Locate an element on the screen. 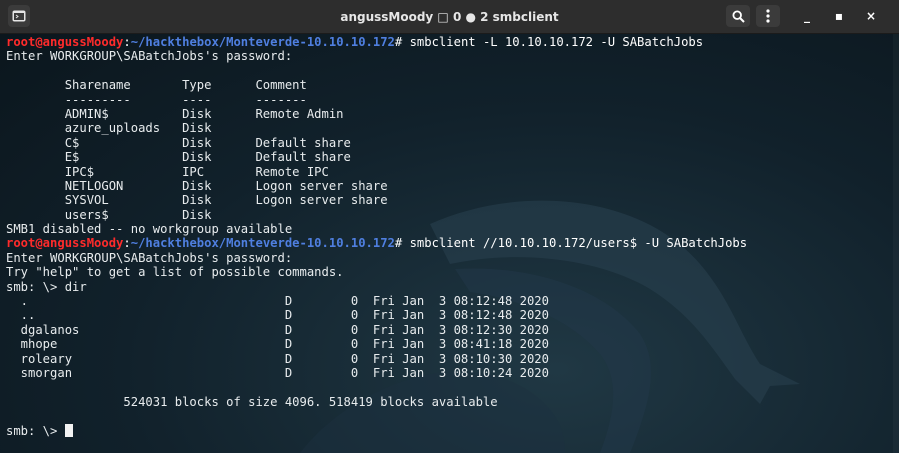 Image resolution: width=899 pixels, height=453 pixels. scrollbar is located at coordinates (896, 243).